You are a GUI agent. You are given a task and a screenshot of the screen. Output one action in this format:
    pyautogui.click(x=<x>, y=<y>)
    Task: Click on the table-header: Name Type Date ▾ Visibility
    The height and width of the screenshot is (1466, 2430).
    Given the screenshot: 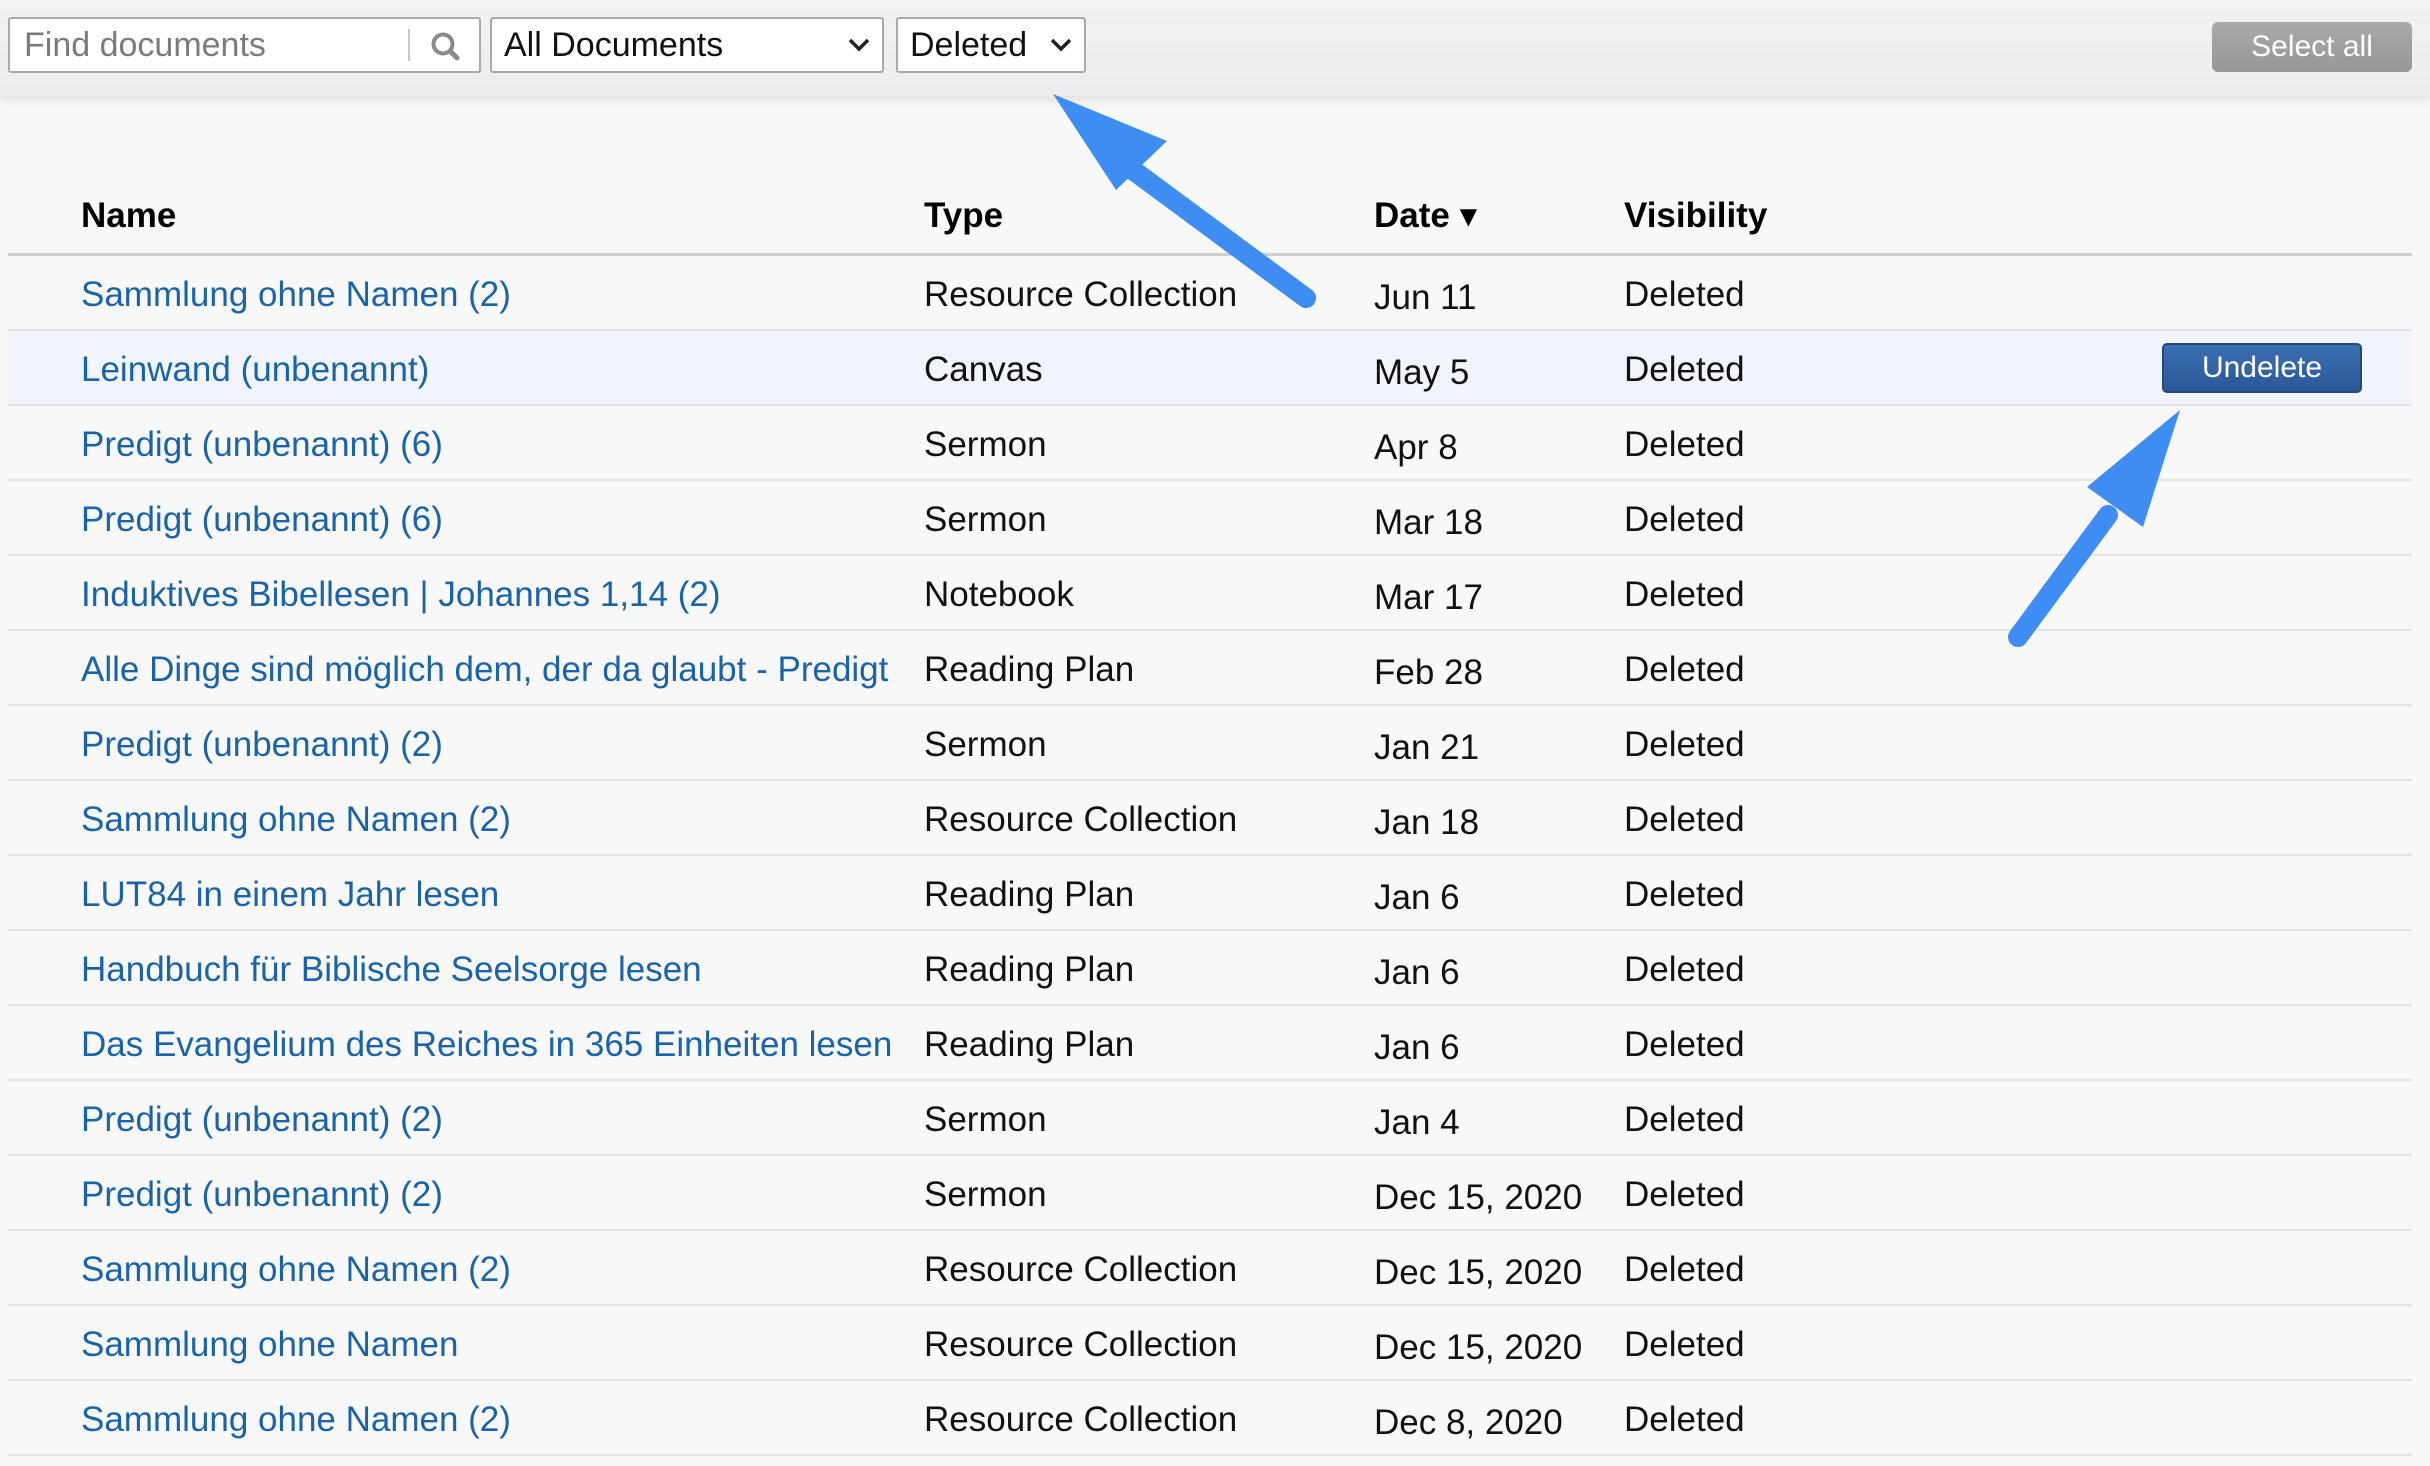 What is the action you would take?
    pyautogui.click(x=1210, y=218)
    